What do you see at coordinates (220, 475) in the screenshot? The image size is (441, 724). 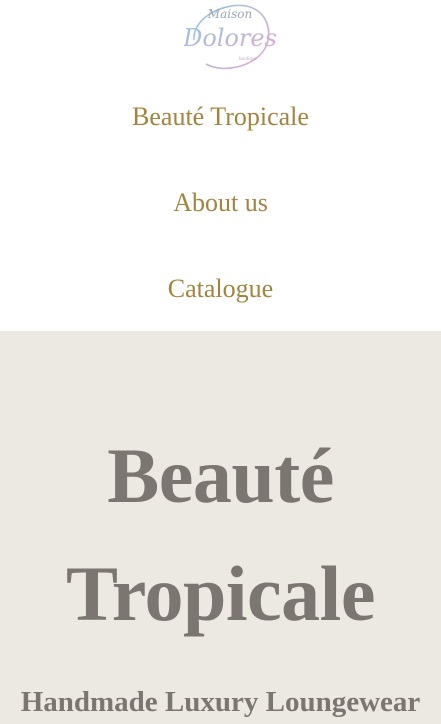 I see `hero-title-line-1: Beauté` at bounding box center [220, 475].